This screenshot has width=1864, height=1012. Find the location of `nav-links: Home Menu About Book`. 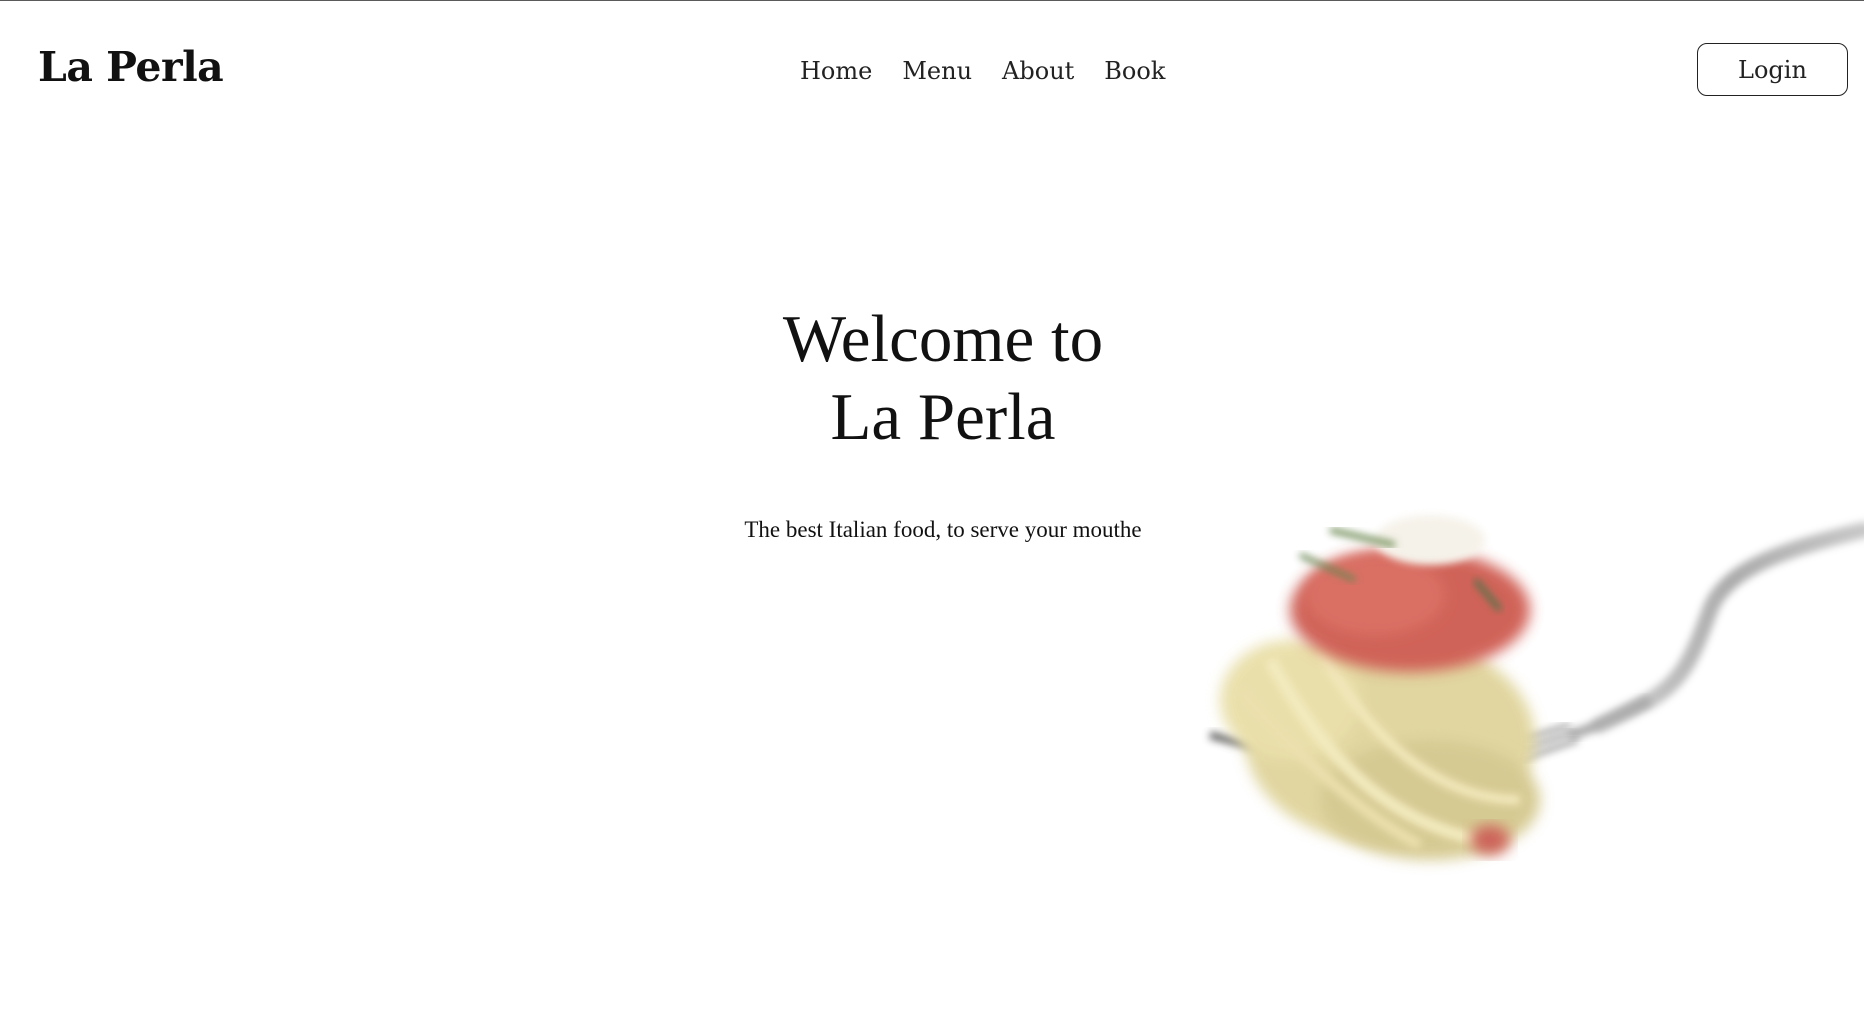

nav-links: Home Menu About Book is located at coordinates (982, 71).